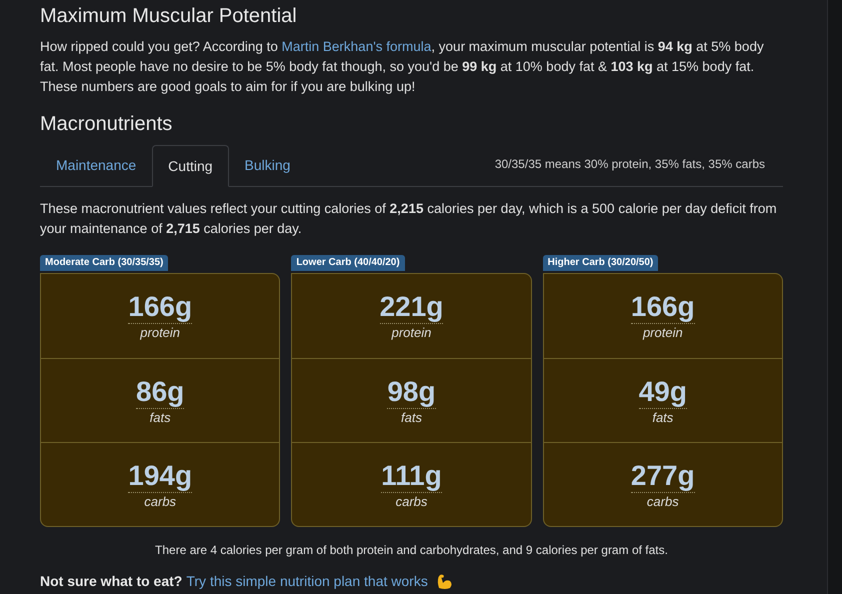 The height and width of the screenshot is (594, 842). What do you see at coordinates (160, 476) in the screenshot?
I see `macro-value: 194g` at bounding box center [160, 476].